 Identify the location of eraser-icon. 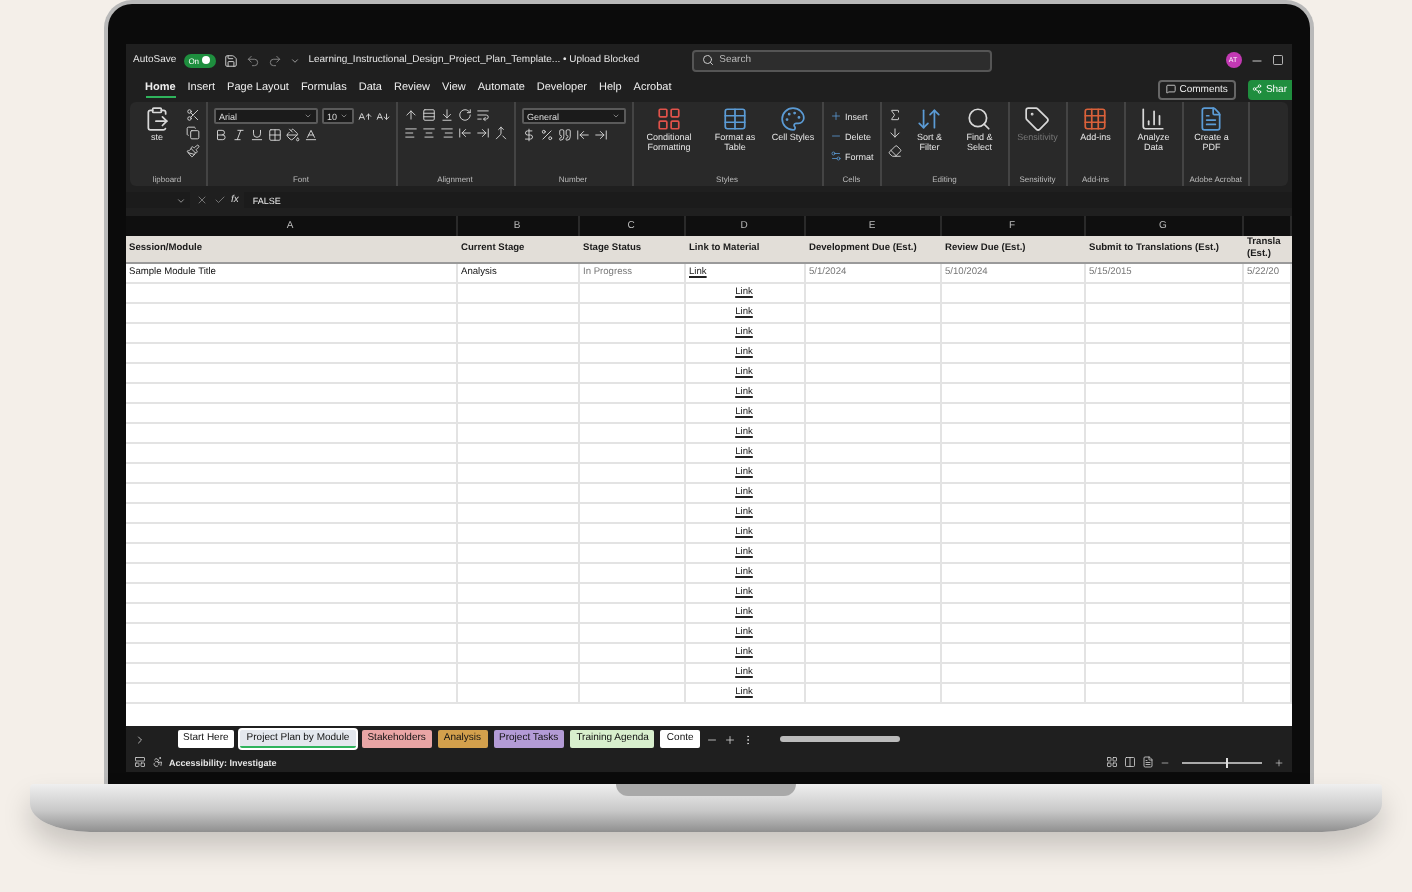
(894, 151).